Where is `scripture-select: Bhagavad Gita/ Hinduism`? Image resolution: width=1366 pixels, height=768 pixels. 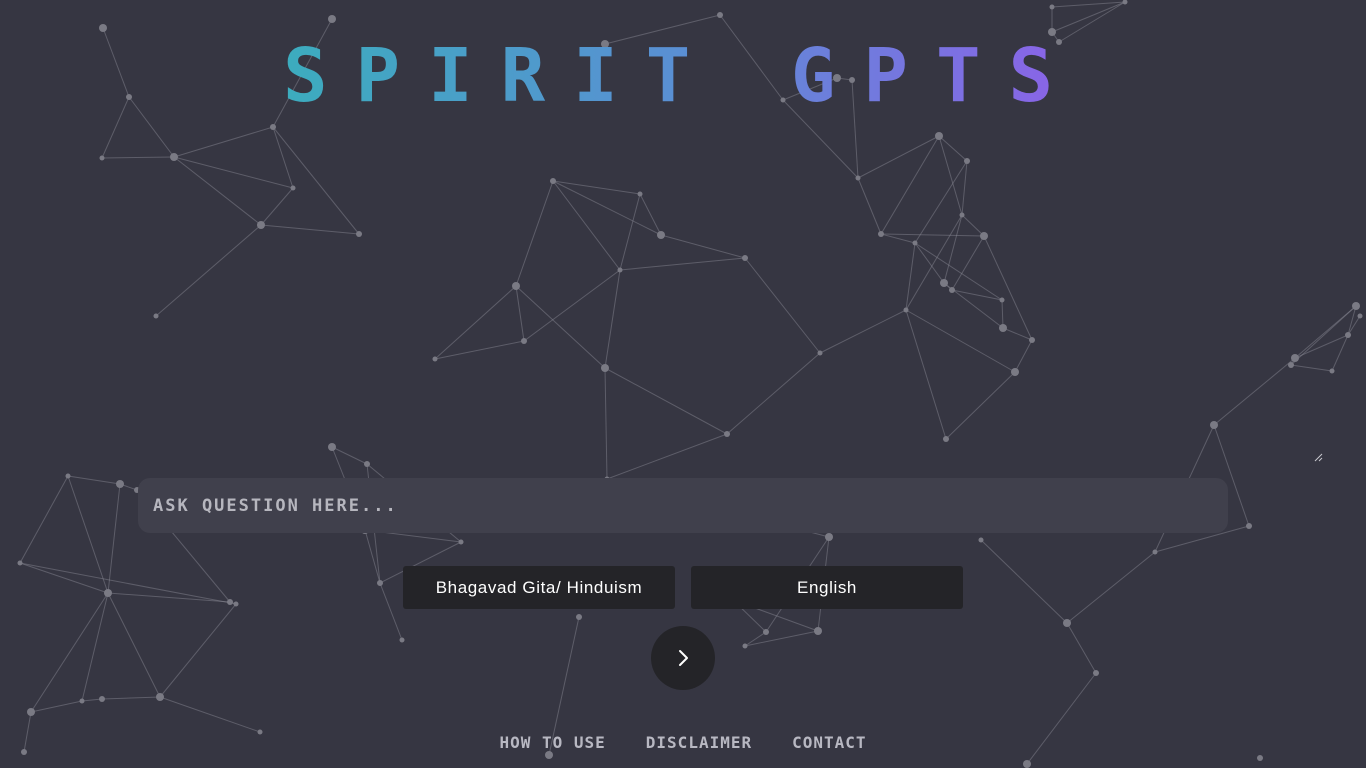 scripture-select: Bhagavad Gita/ Hinduism is located at coordinates (539, 587).